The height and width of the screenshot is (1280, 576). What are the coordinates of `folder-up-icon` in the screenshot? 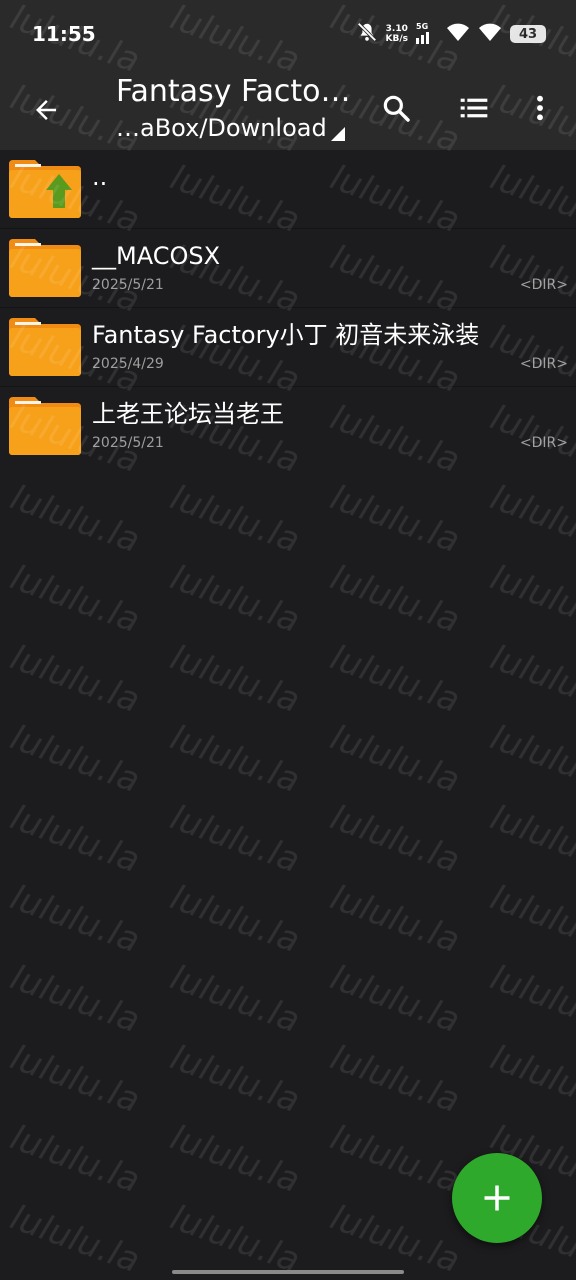 It's located at (45, 189).